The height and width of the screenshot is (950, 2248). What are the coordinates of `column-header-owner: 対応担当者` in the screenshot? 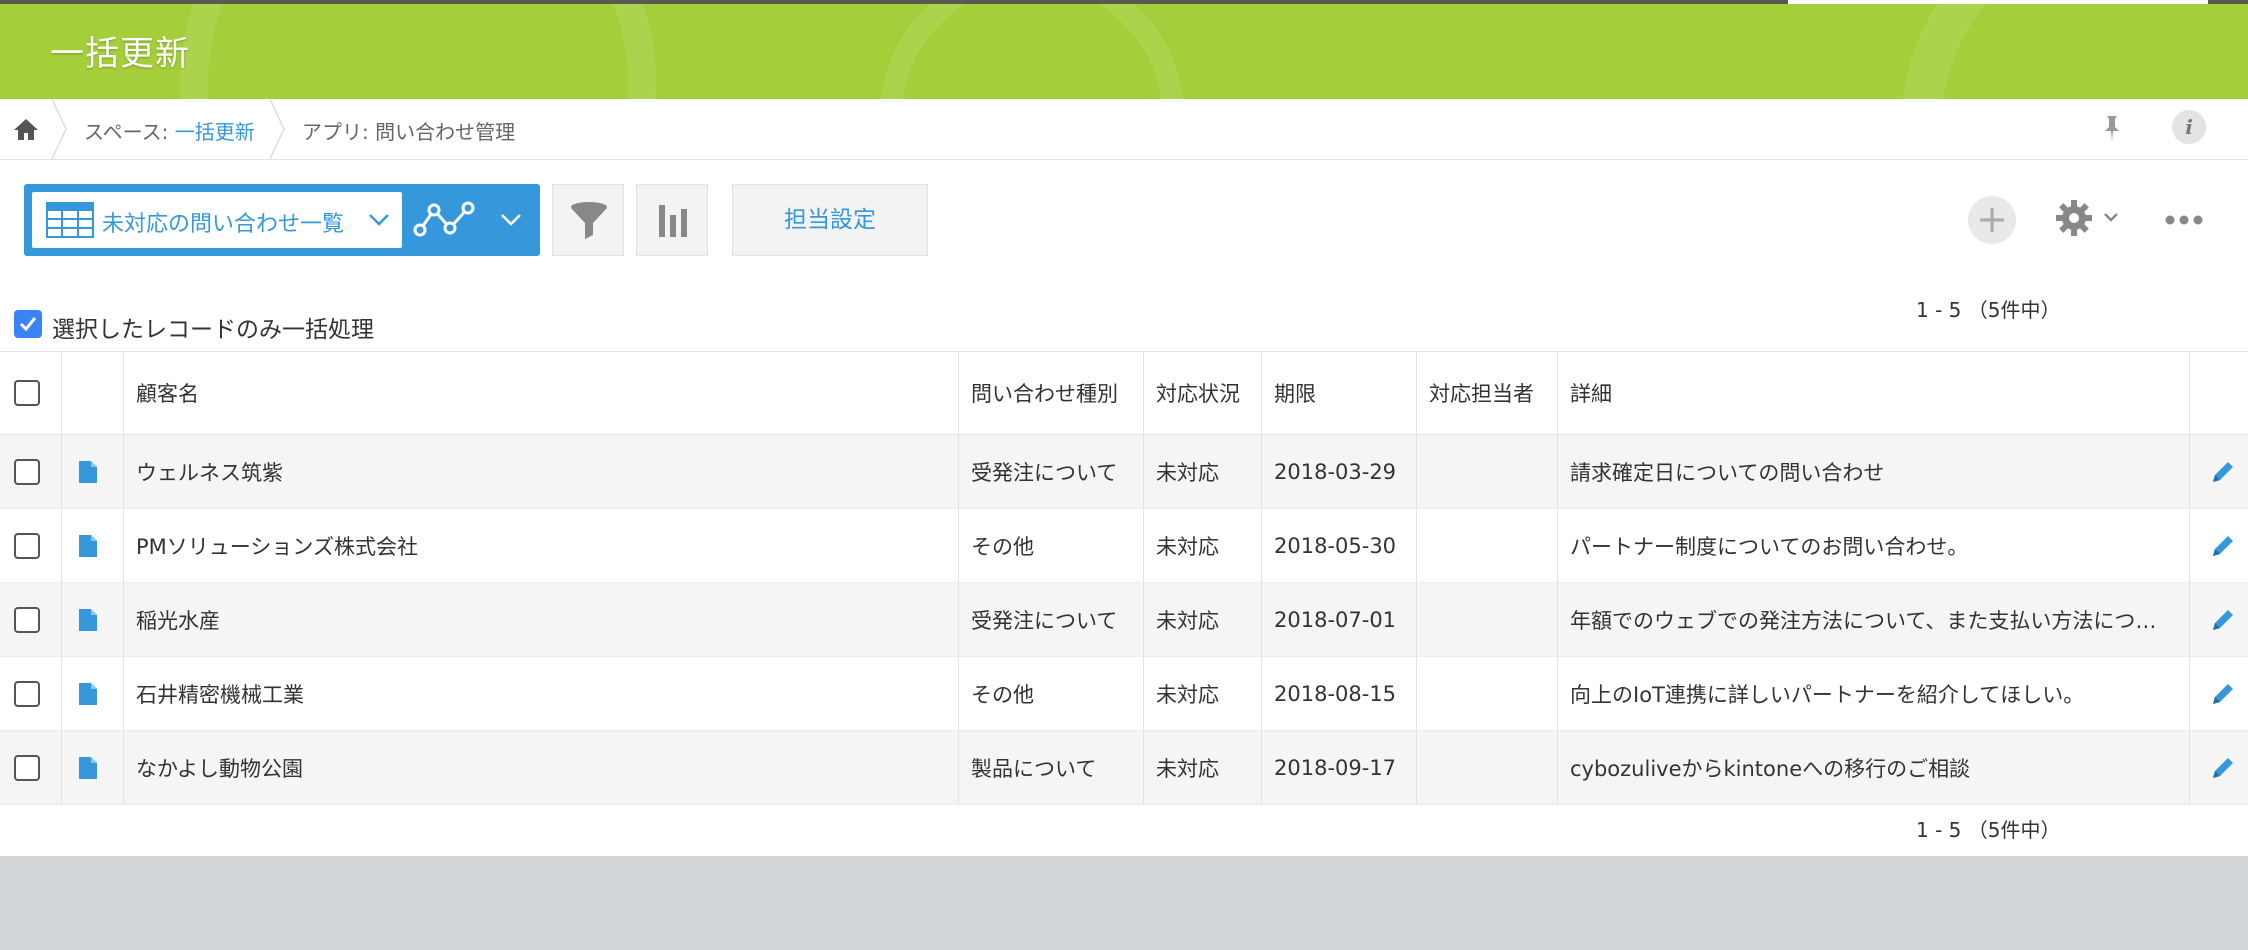 It's located at (1487, 393).